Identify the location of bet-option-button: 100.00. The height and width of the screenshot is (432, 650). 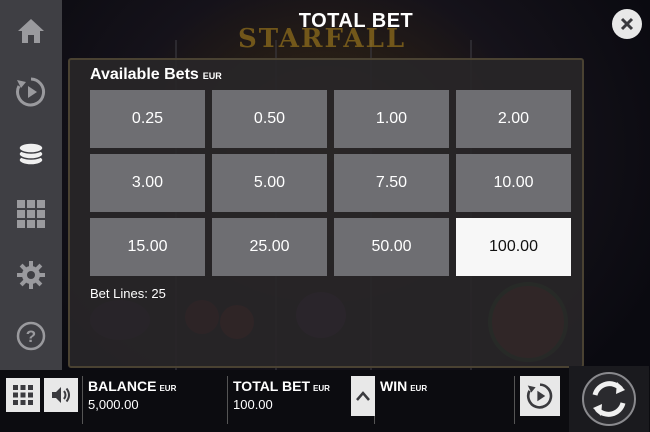
(513, 247).